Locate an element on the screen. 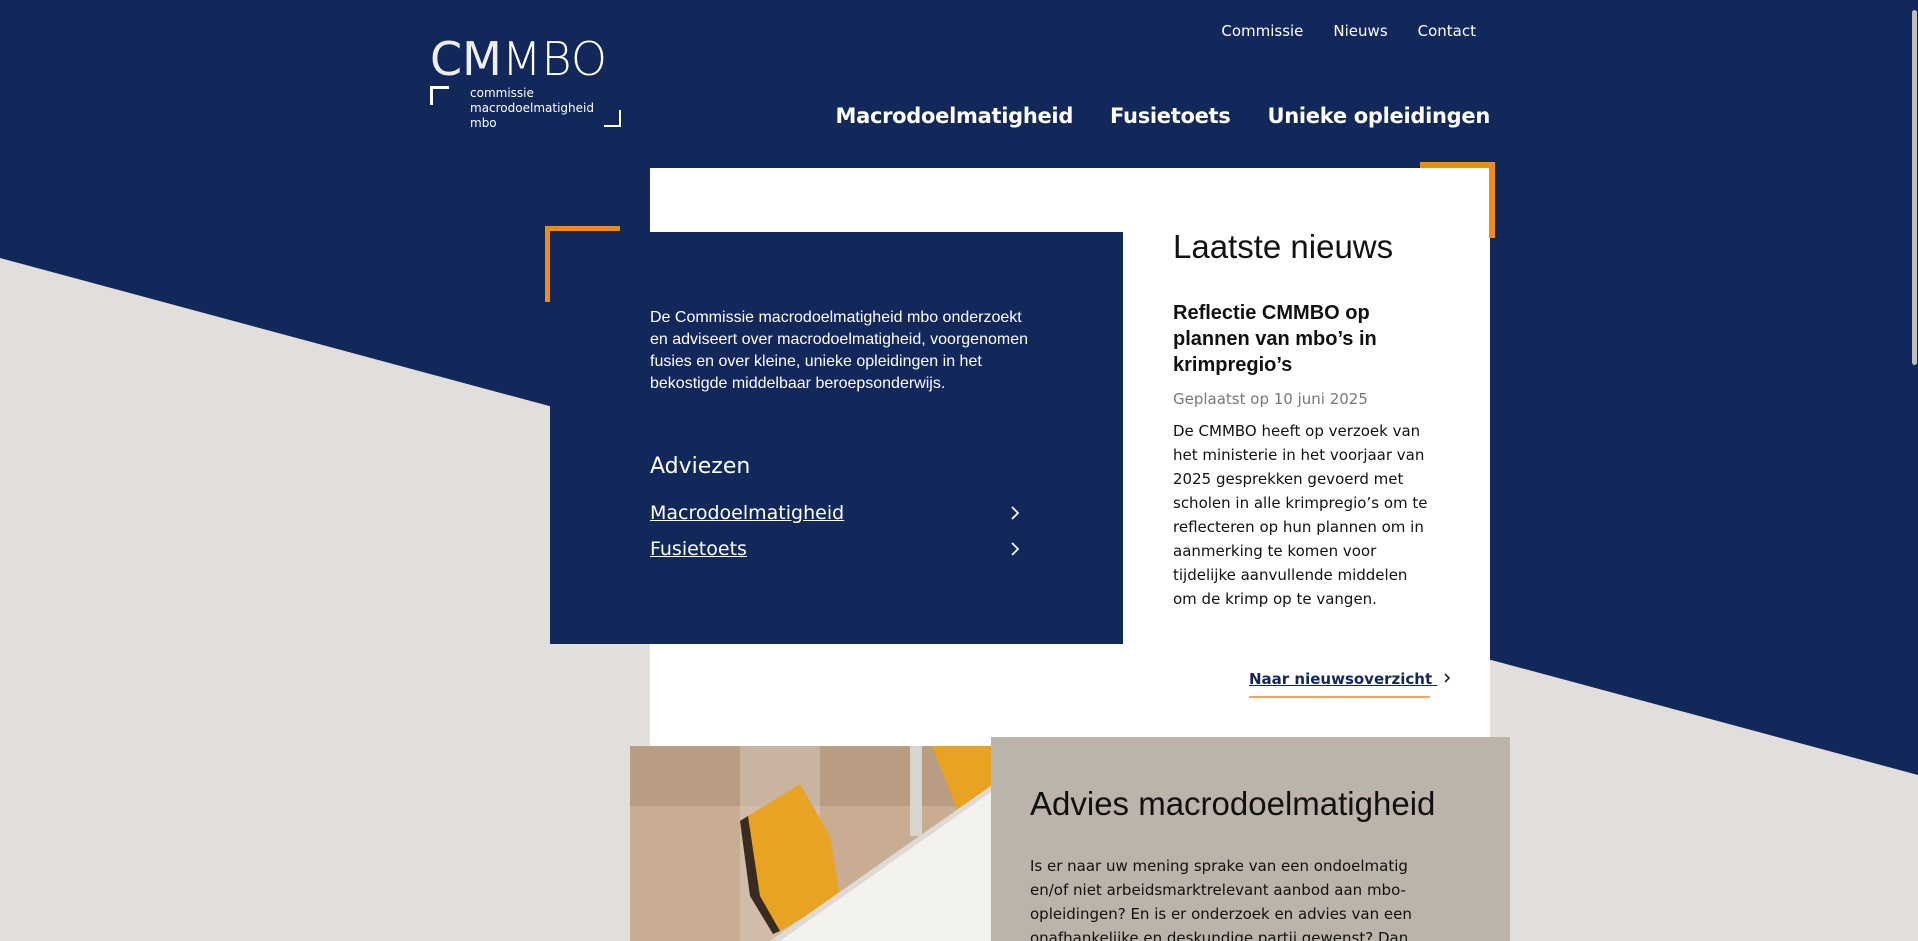 This screenshot has width=1918, height=941. top-nav-contact: Contact is located at coordinates (1447, 31).